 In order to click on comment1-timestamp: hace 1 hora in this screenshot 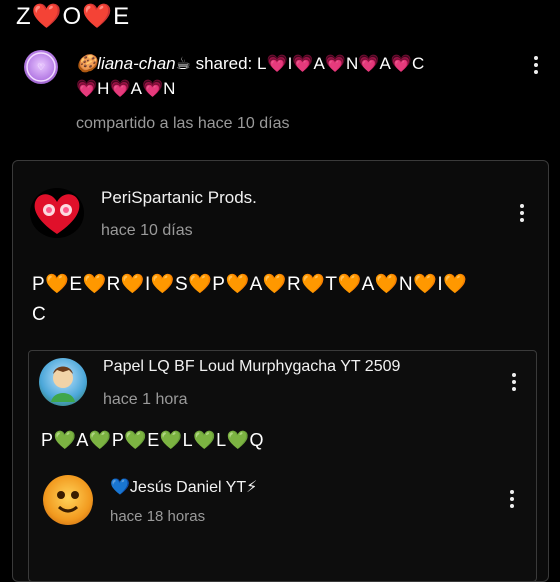, I will do `click(145, 399)`.